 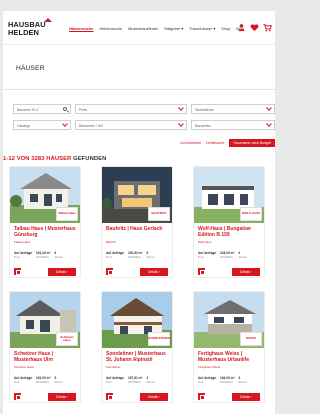 What do you see at coordinates (67, 339) in the screenshot?
I see `brand-logo: Schwörer Haus` at bounding box center [67, 339].